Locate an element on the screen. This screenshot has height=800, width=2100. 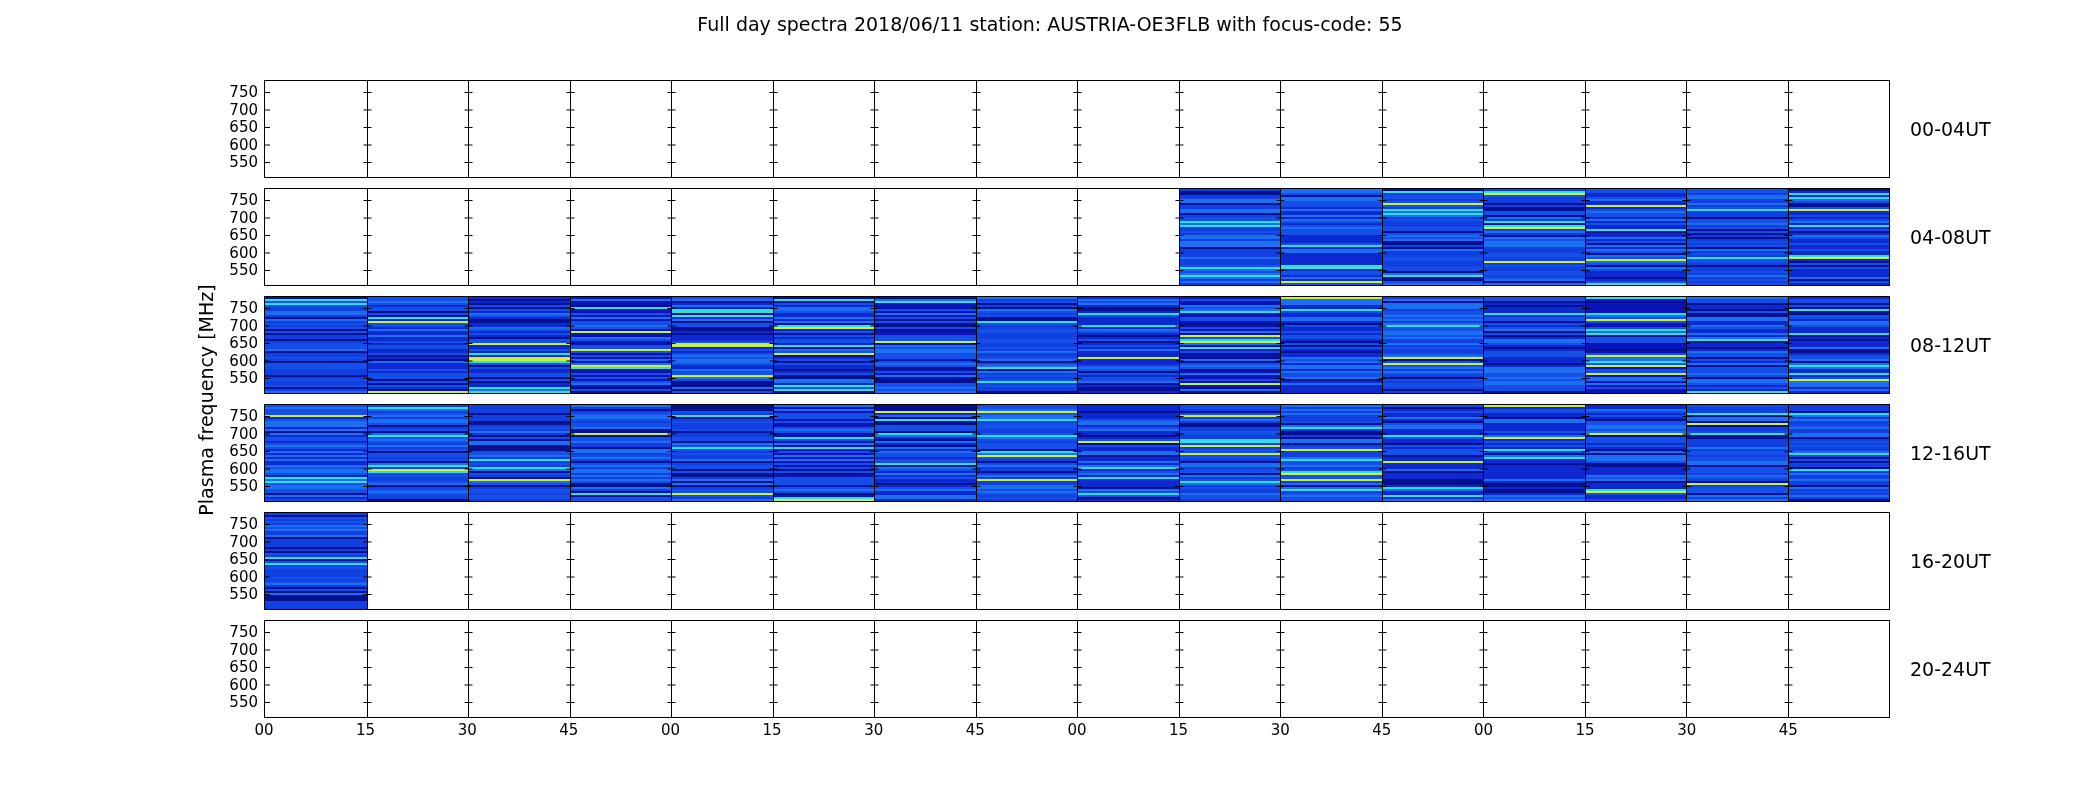
time-range-label: 04-08UT is located at coordinates (1950, 237).